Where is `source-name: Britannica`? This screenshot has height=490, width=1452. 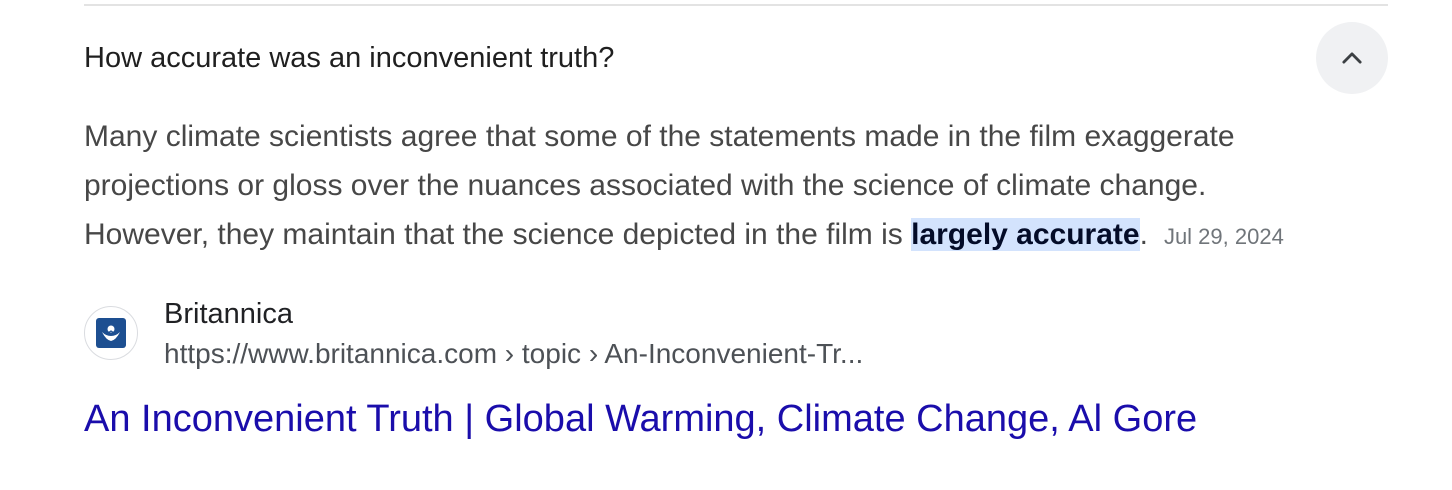
source-name: Britannica is located at coordinates (228, 314).